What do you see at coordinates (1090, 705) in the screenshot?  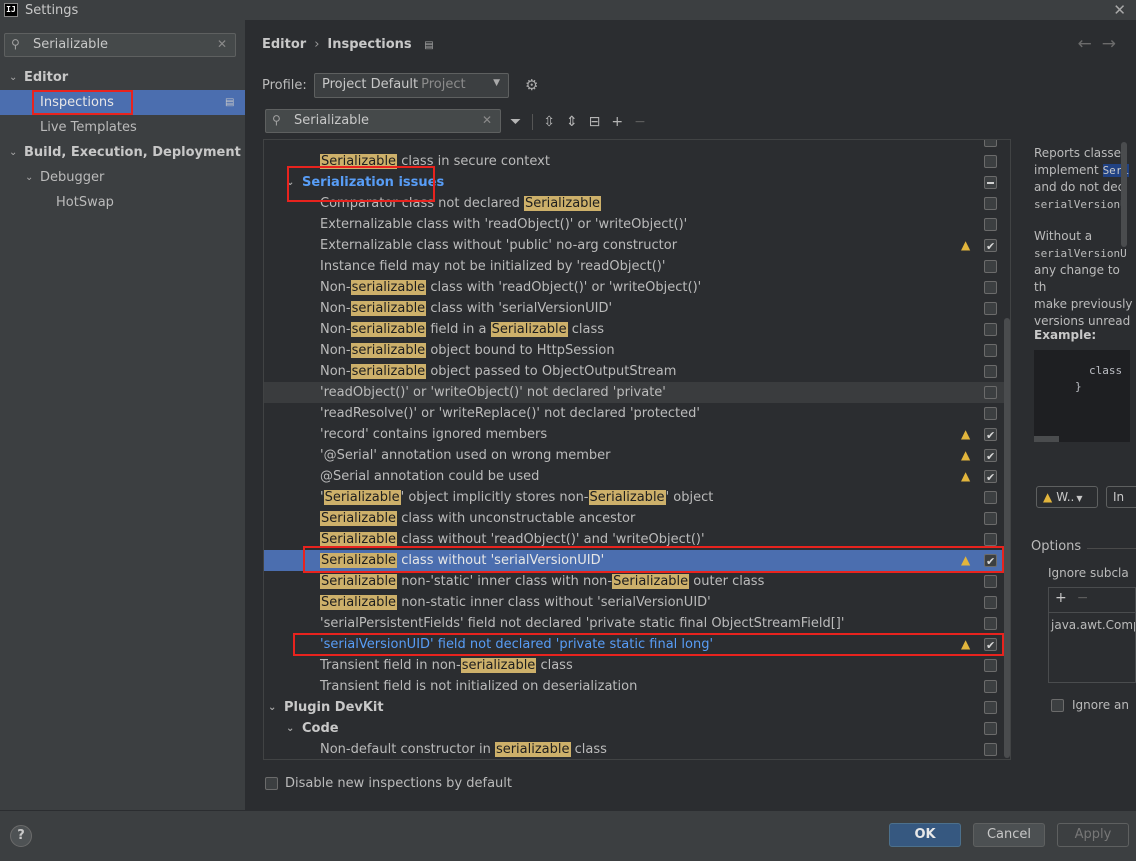 I see `ignore-anonymous-option: Ignore an` at bounding box center [1090, 705].